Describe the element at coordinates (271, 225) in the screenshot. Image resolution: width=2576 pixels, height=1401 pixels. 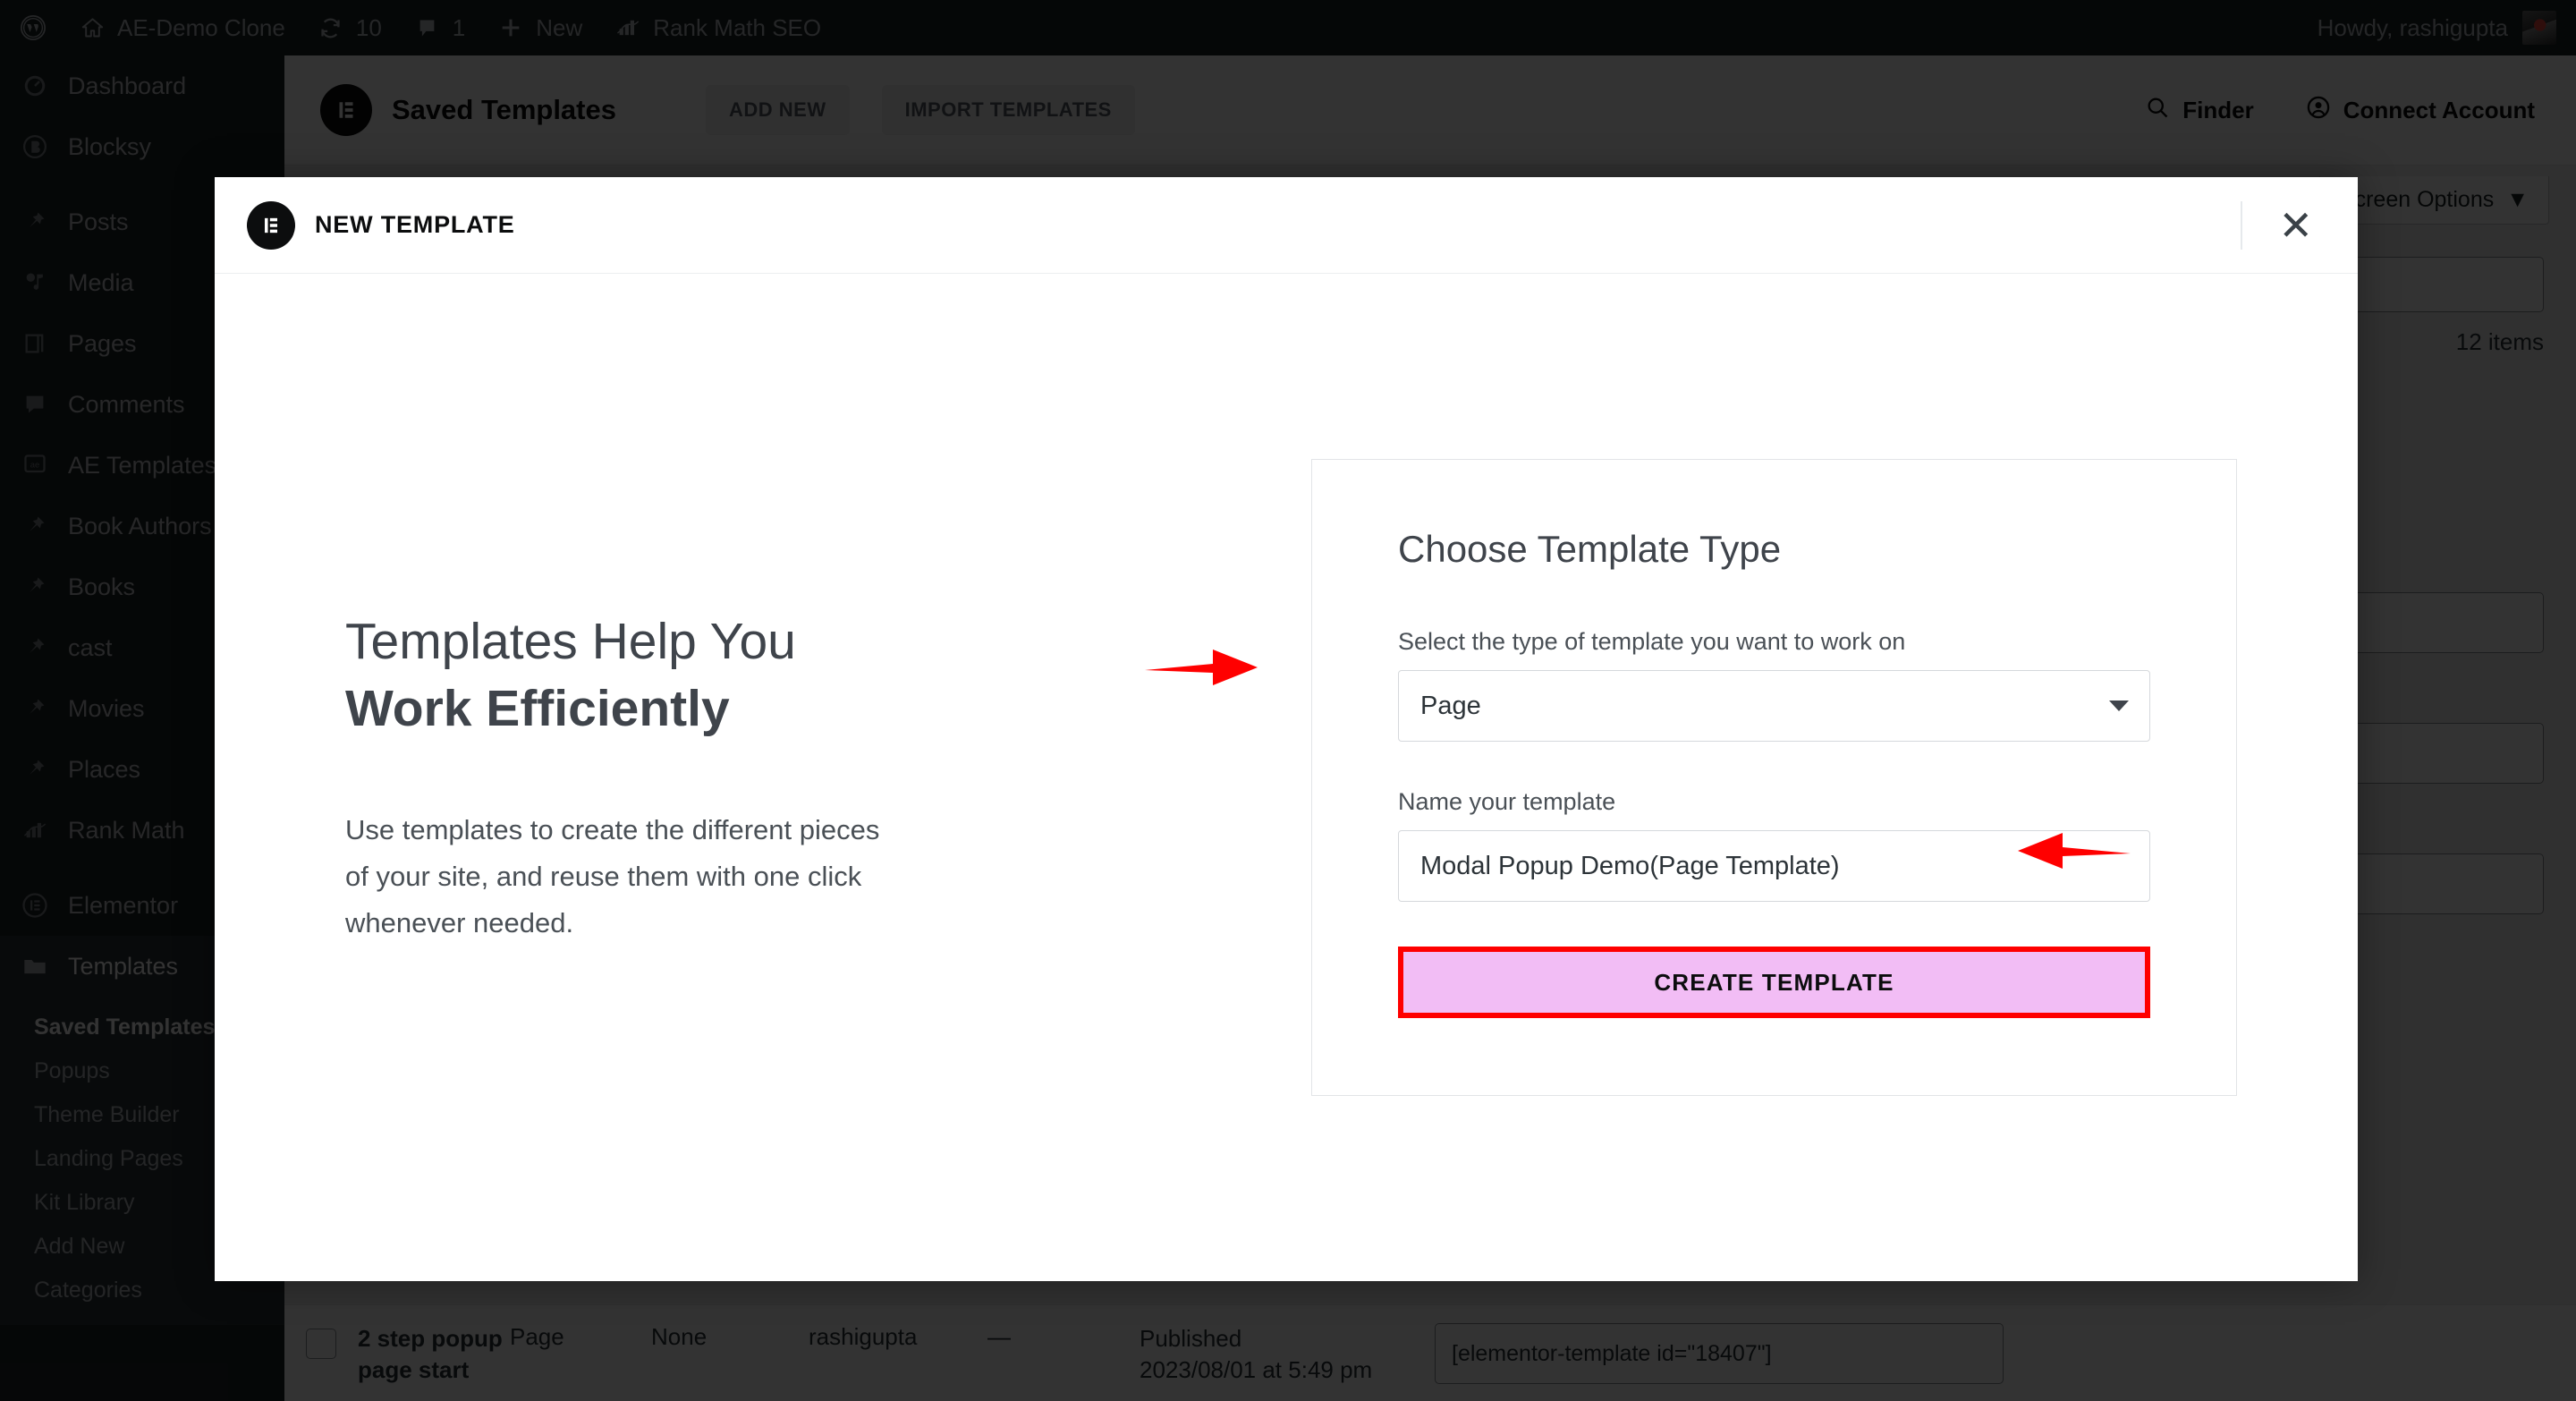
I see `elementor-logo-icon` at that location.